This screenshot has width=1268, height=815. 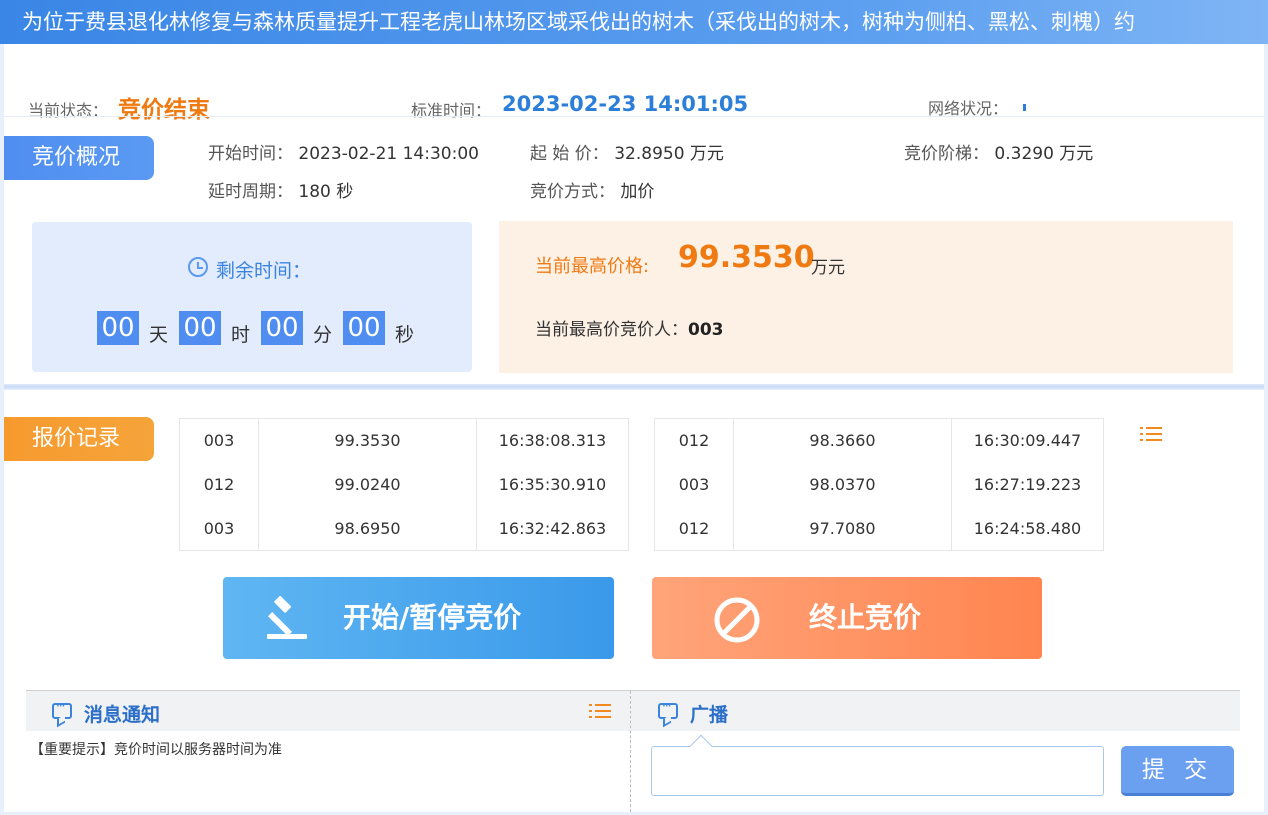 What do you see at coordinates (282, 328) in the screenshot?
I see `countdown-minutes: 00` at bounding box center [282, 328].